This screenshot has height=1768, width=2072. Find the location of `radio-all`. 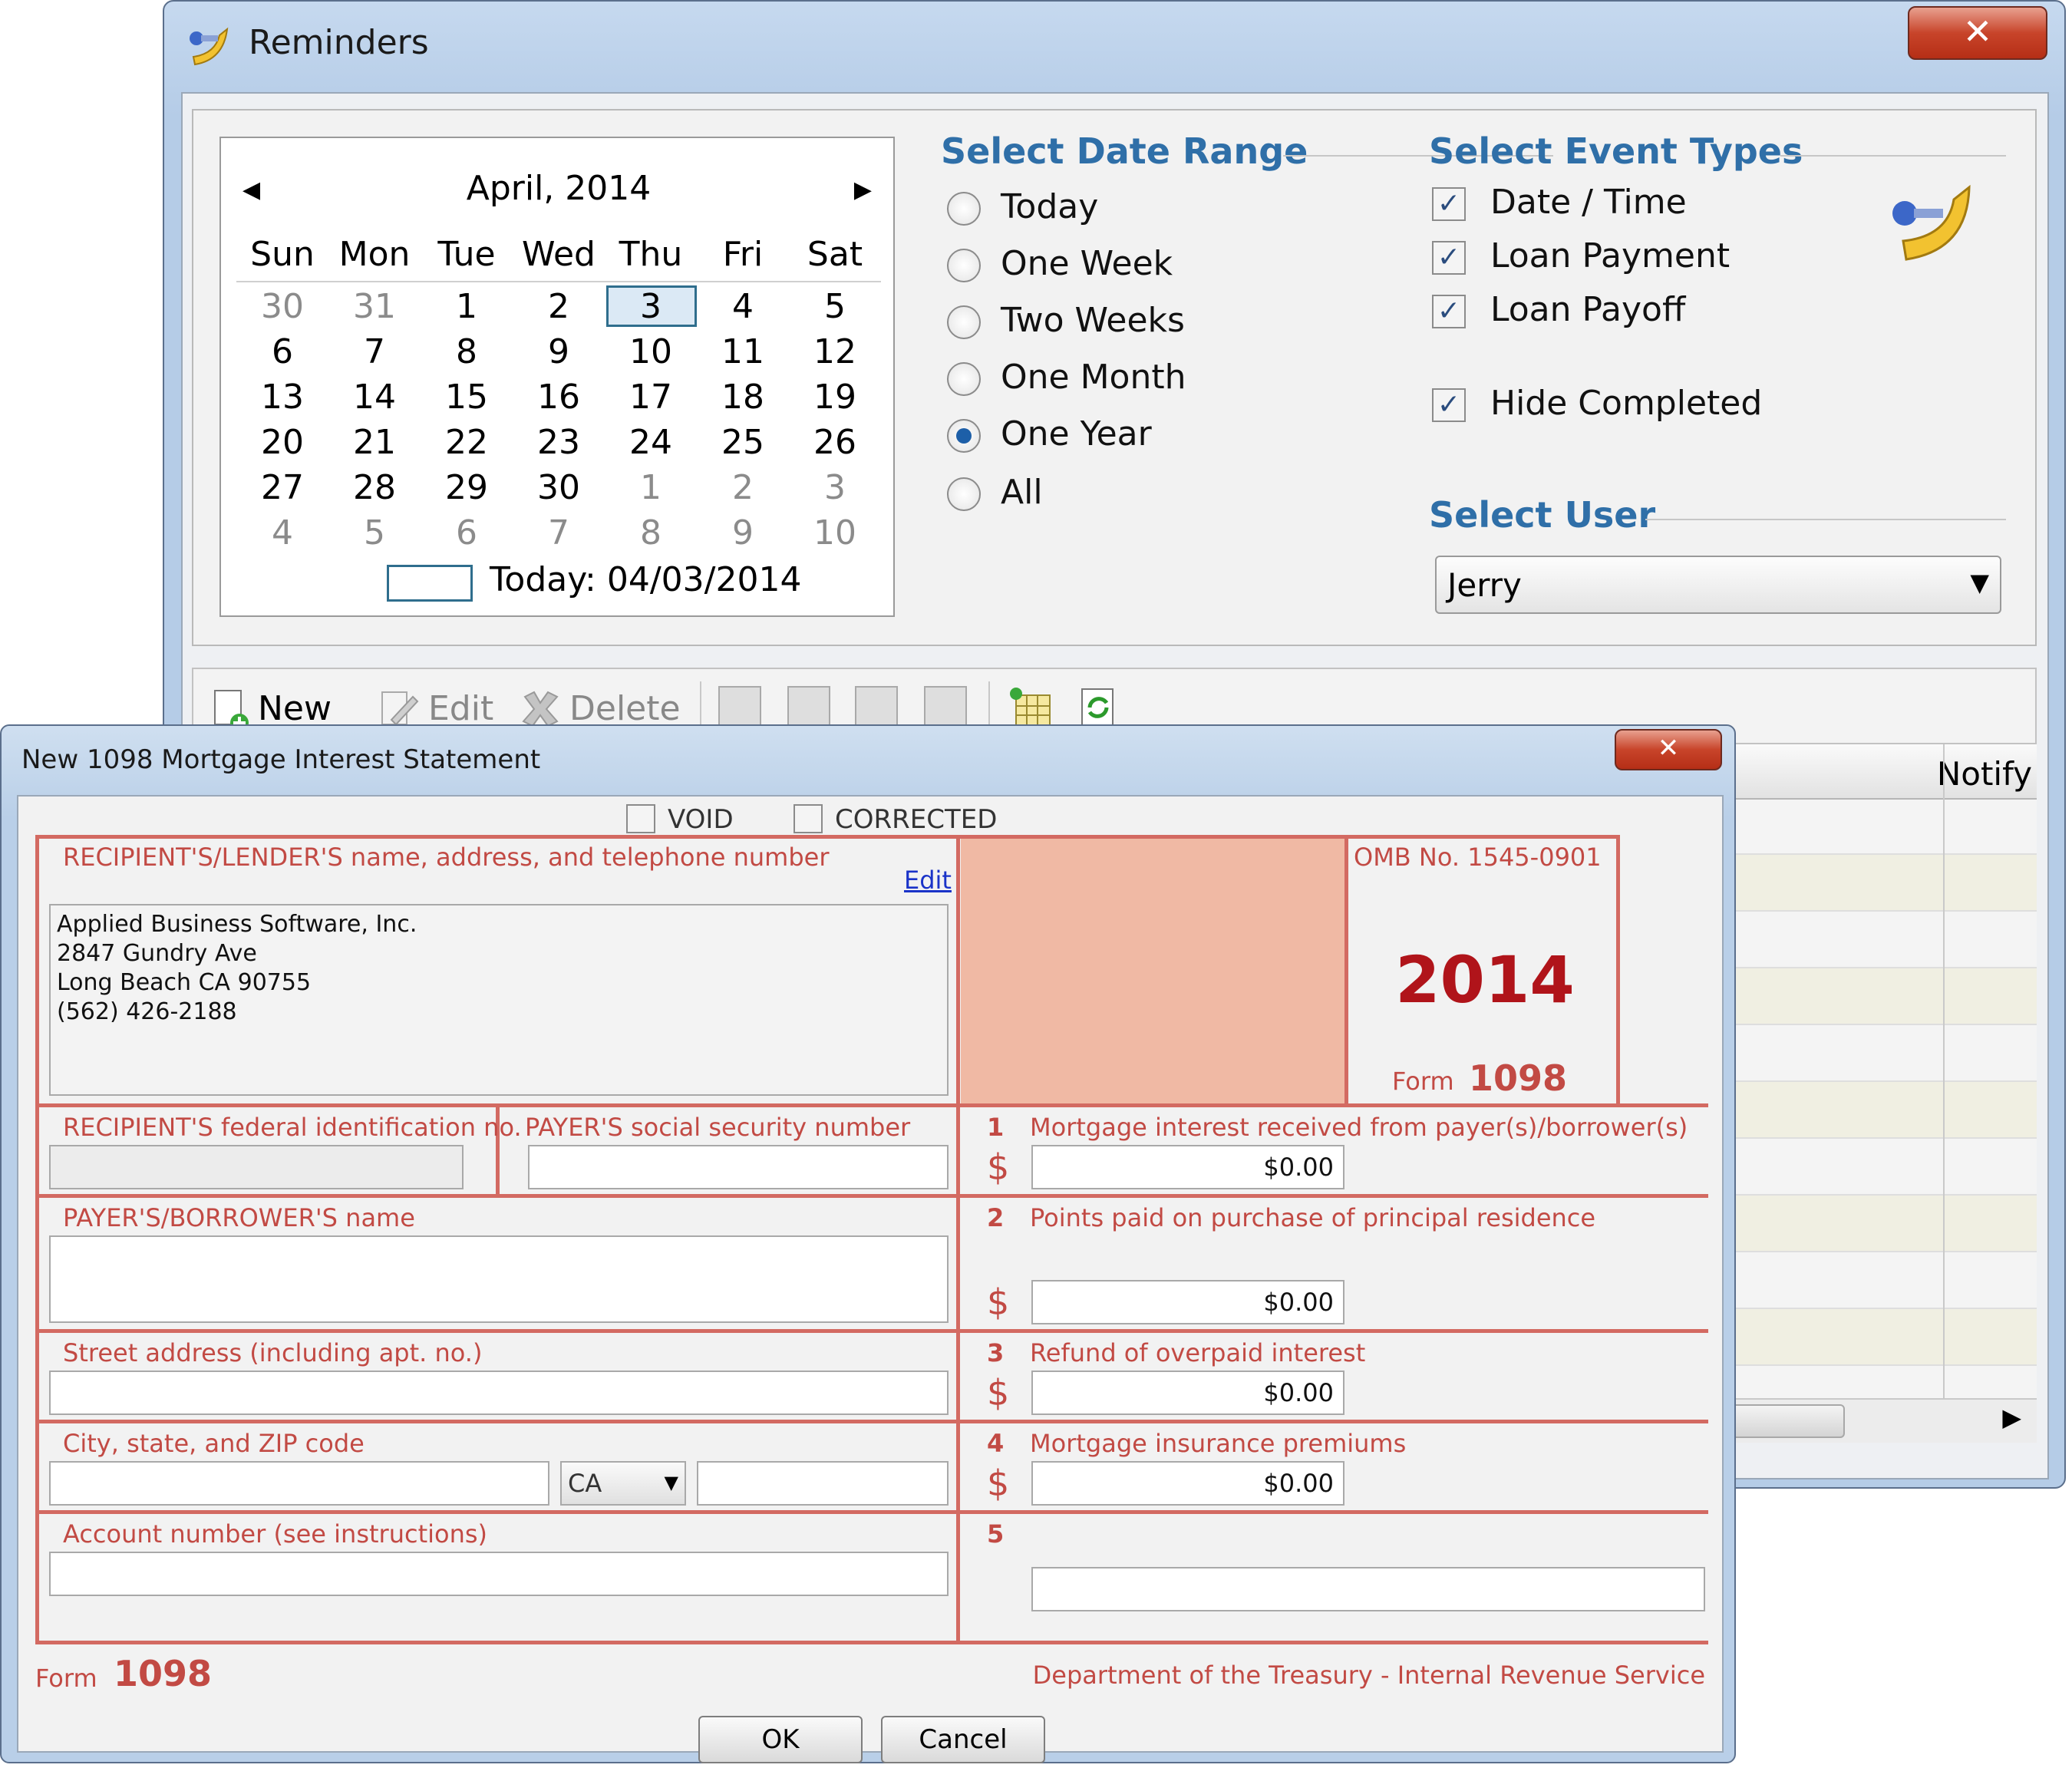

radio-all is located at coordinates (964, 494).